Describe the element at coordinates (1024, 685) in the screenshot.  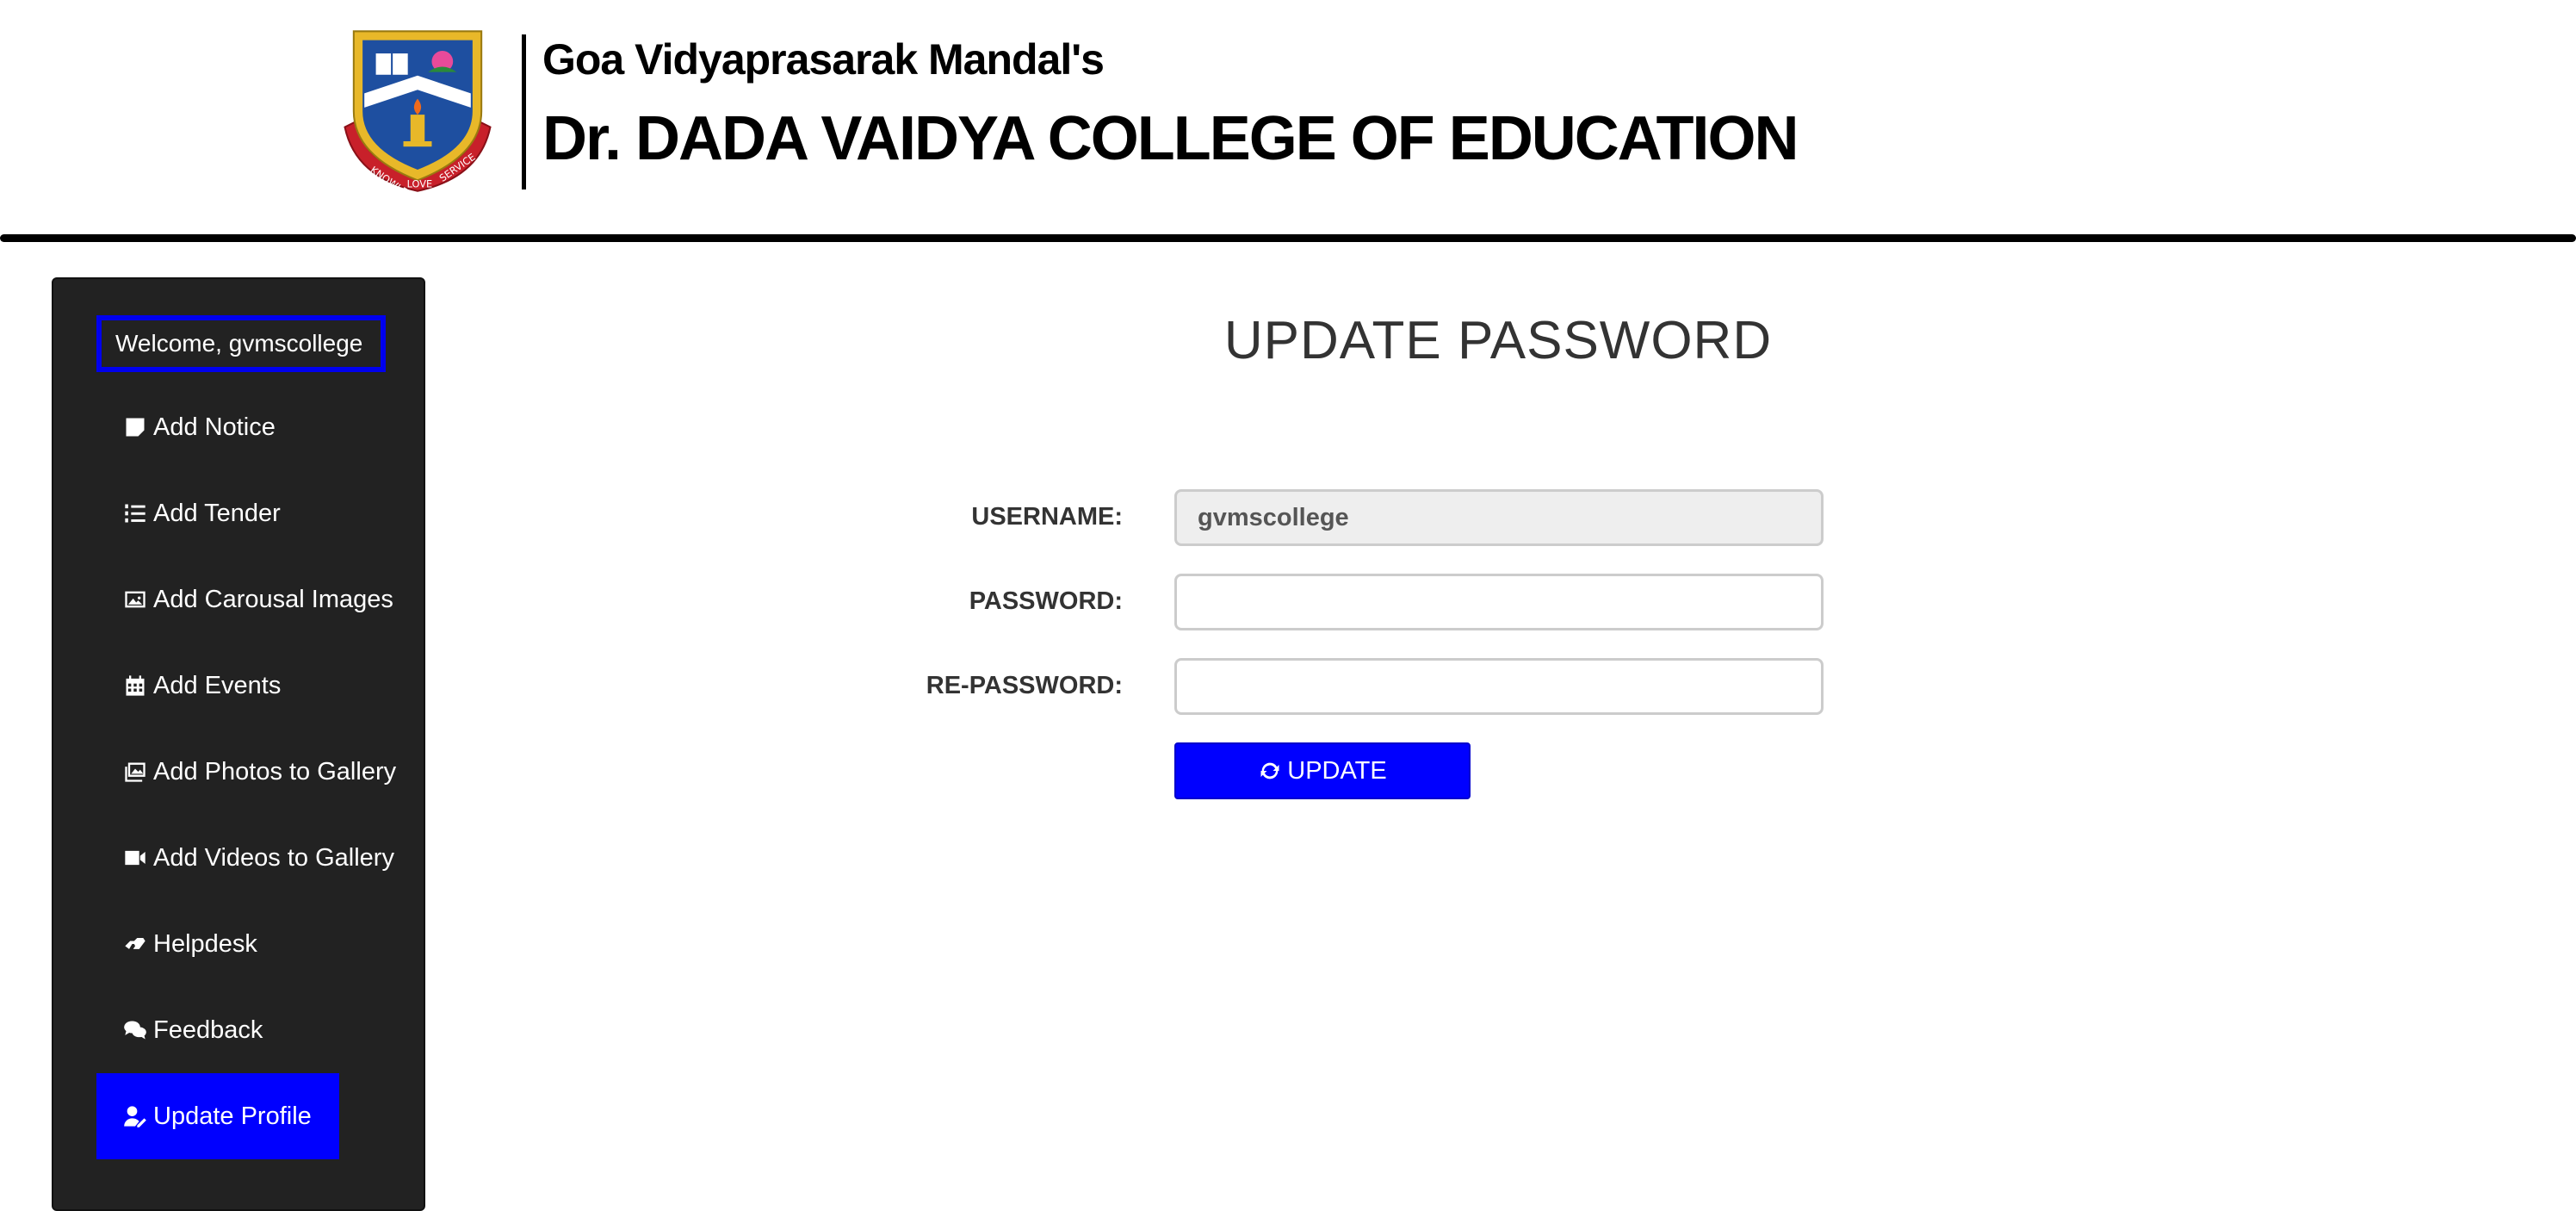
I see `repassword-label: RE-PASSWORD:` at that location.